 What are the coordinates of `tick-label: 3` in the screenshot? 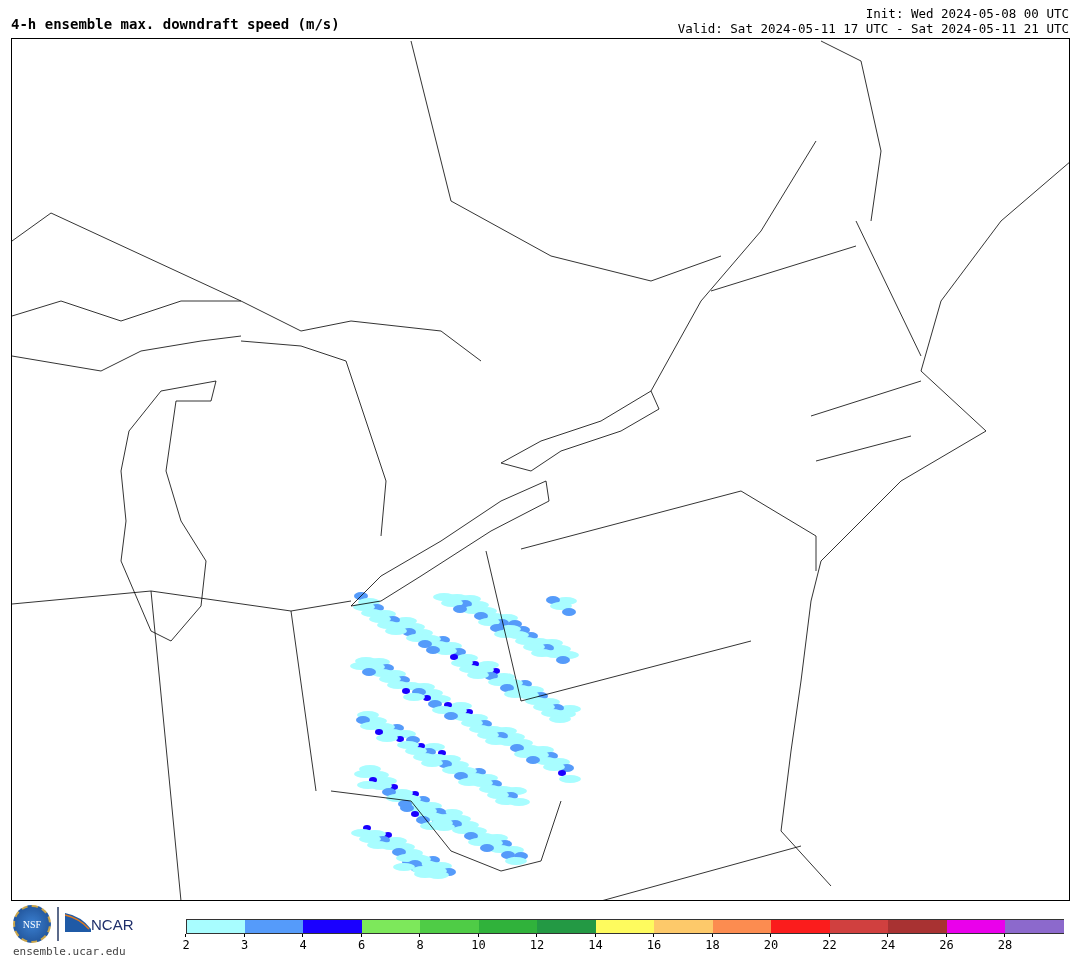 It's located at (244, 945).